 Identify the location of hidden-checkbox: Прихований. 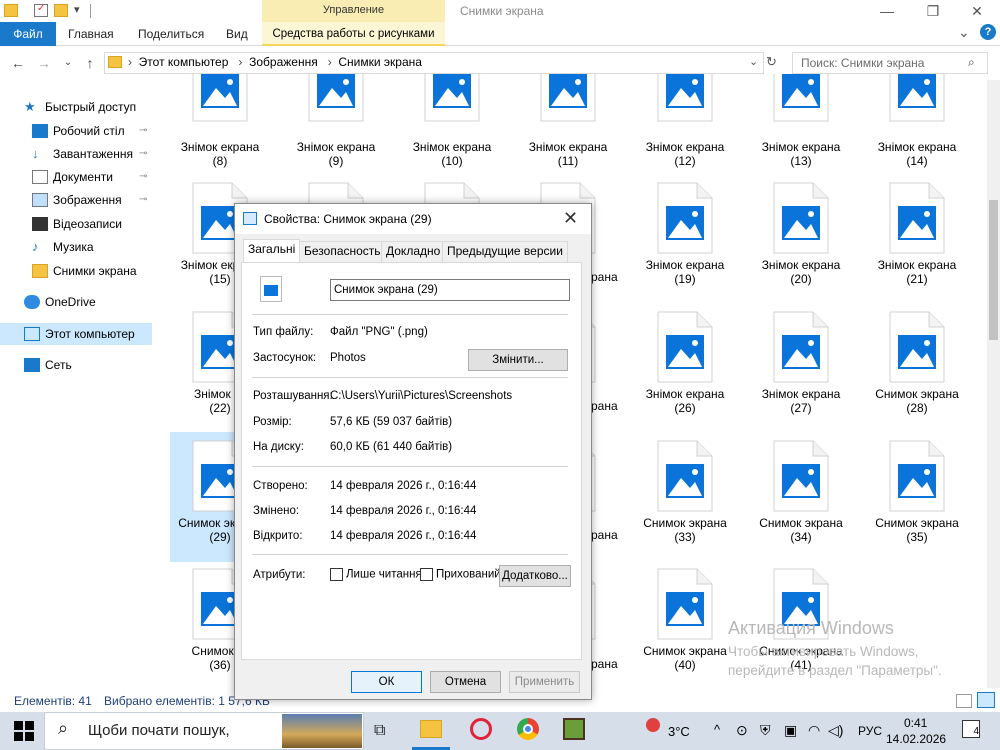
(460, 574).